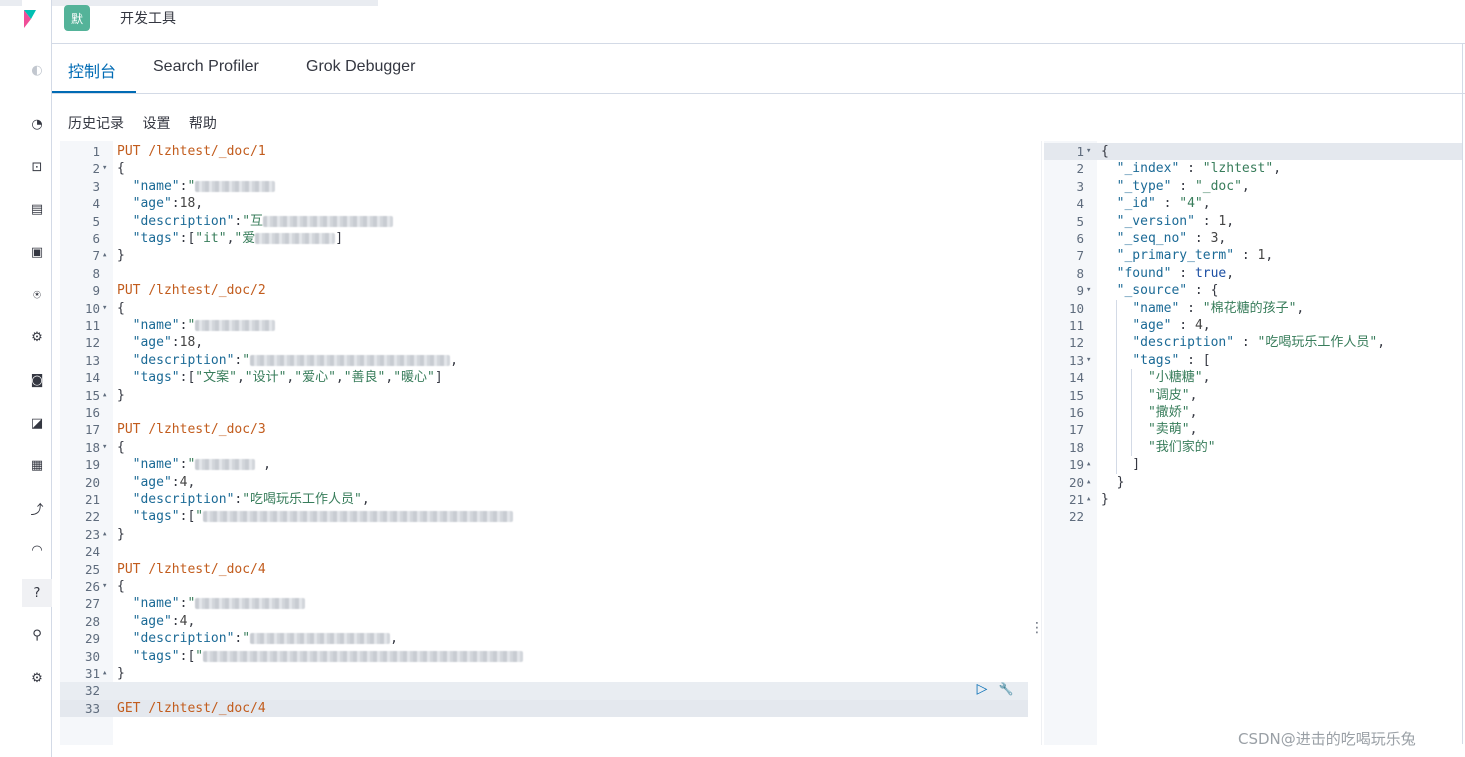 Image resolution: width=1465 pixels, height=757 pixels. I want to click on tab-grok-debugger: Grok Debugger, so click(360, 67).